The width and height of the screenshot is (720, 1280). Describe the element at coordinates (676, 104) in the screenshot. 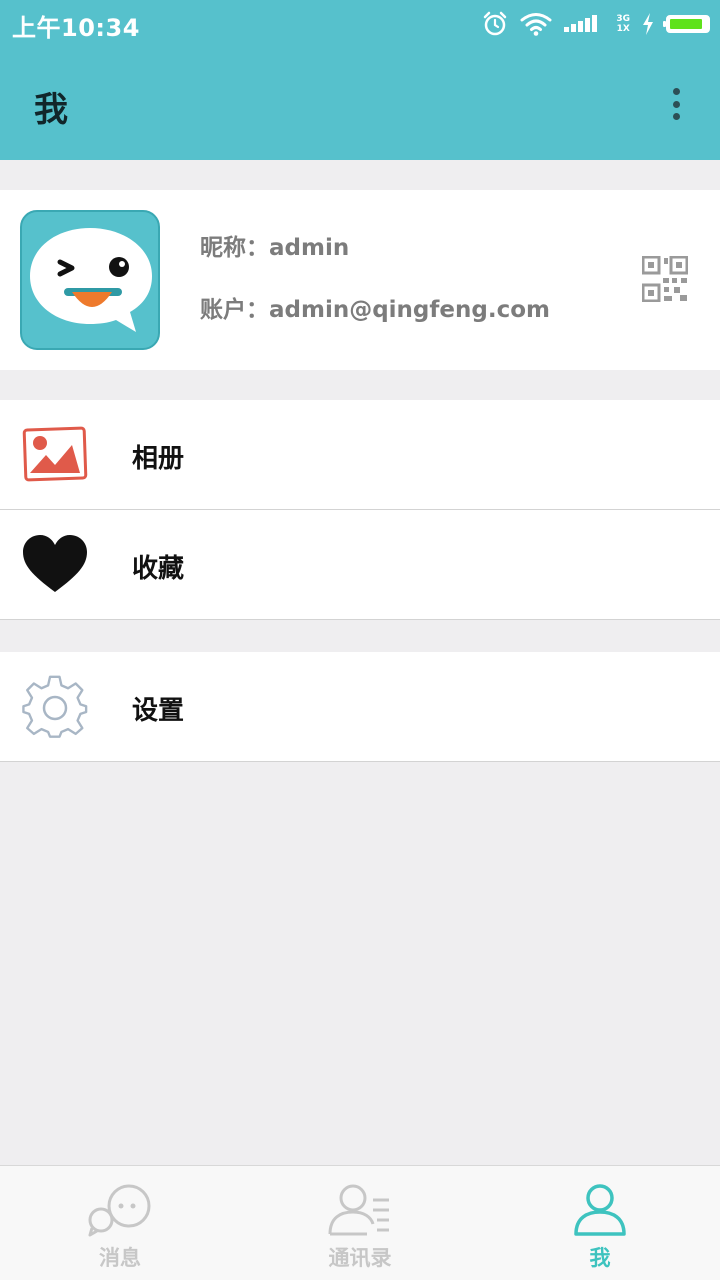

I see `more-vertical-icon` at that location.